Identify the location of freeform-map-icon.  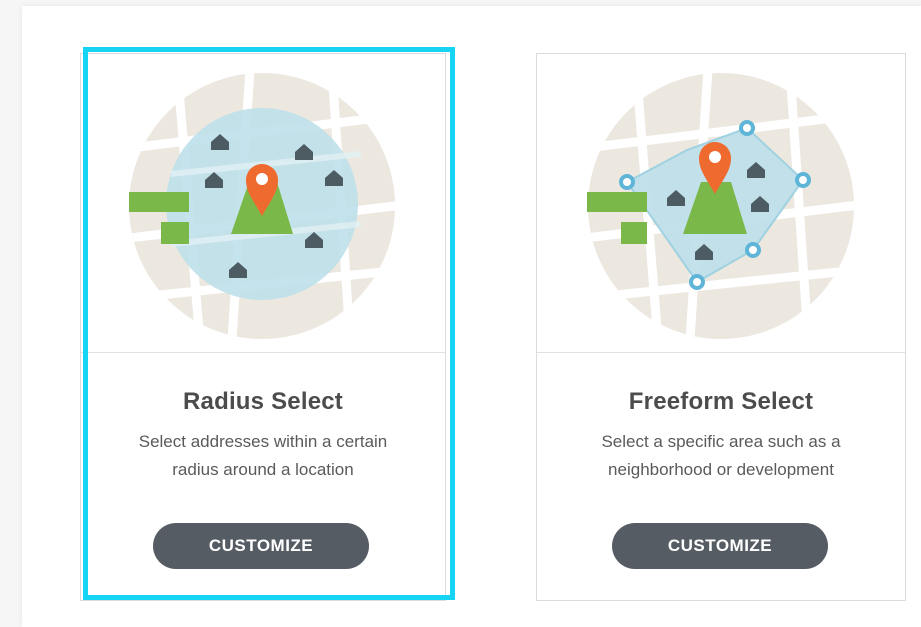
(720, 206).